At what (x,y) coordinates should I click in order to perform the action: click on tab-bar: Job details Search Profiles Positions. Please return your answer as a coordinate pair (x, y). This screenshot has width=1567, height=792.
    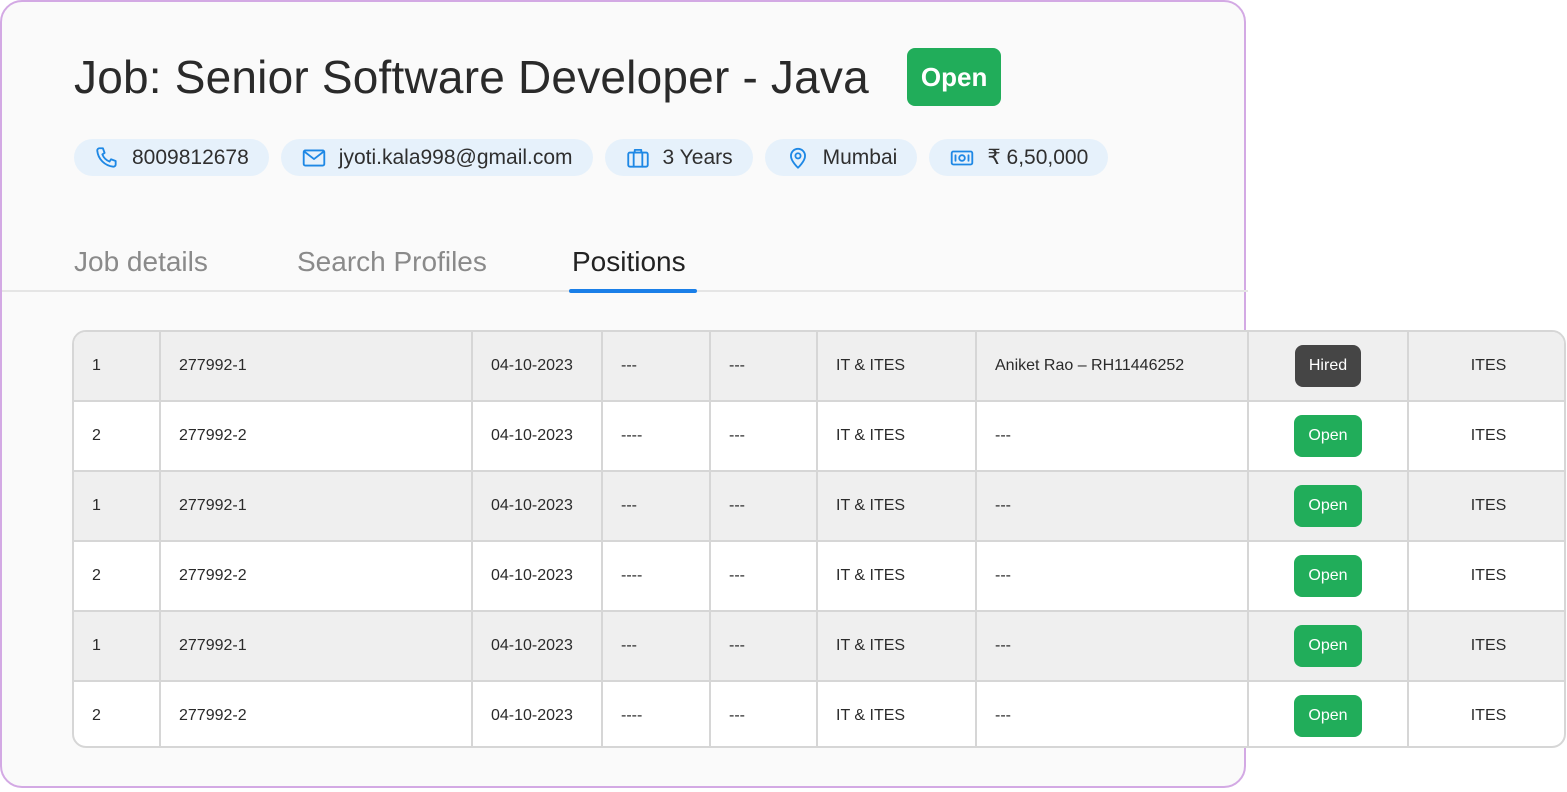
    Looking at the image, I should click on (625, 263).